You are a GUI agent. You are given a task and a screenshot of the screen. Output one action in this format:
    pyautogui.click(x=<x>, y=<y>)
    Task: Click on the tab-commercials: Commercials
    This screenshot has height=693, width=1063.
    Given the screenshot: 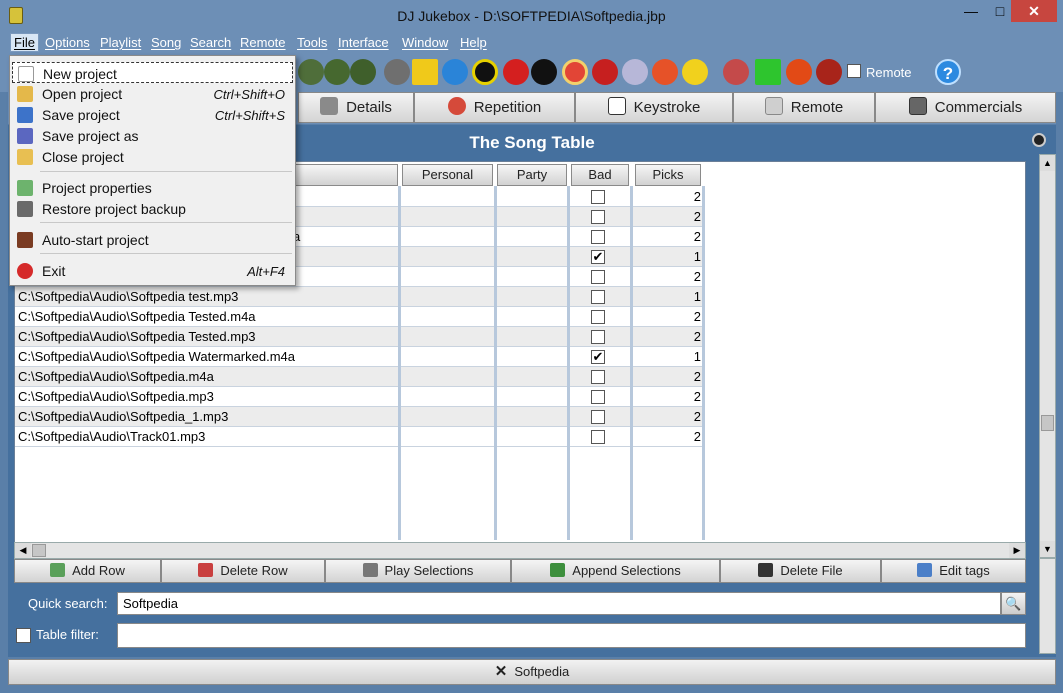 What is the action you would take?
    pyautogui.click(x=965, y=107)
    